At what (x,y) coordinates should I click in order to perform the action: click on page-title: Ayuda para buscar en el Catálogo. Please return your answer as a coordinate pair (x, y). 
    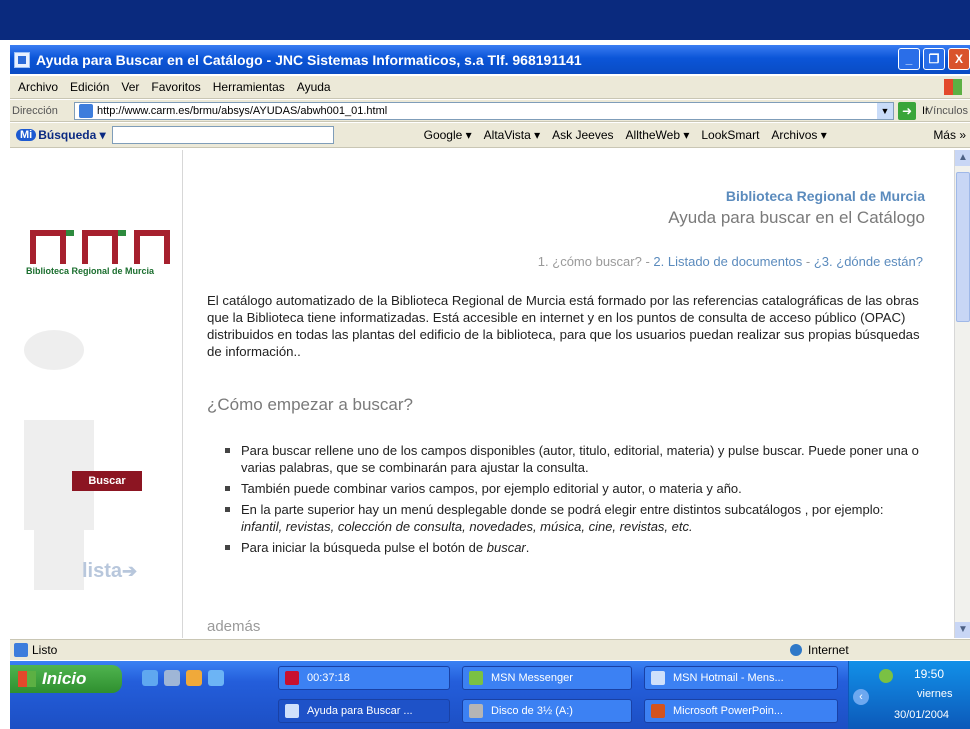
    Looking at the image, I should click on (796, 217).